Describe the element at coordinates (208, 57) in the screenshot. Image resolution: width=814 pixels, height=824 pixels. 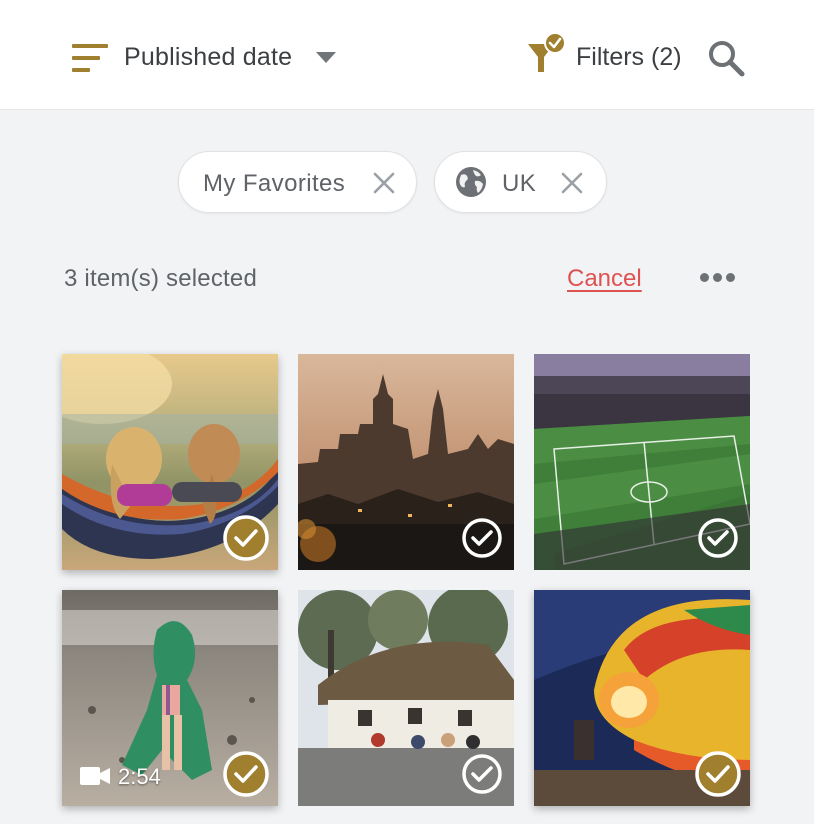
I see `sort-dropdown-label: Published date` at that location.